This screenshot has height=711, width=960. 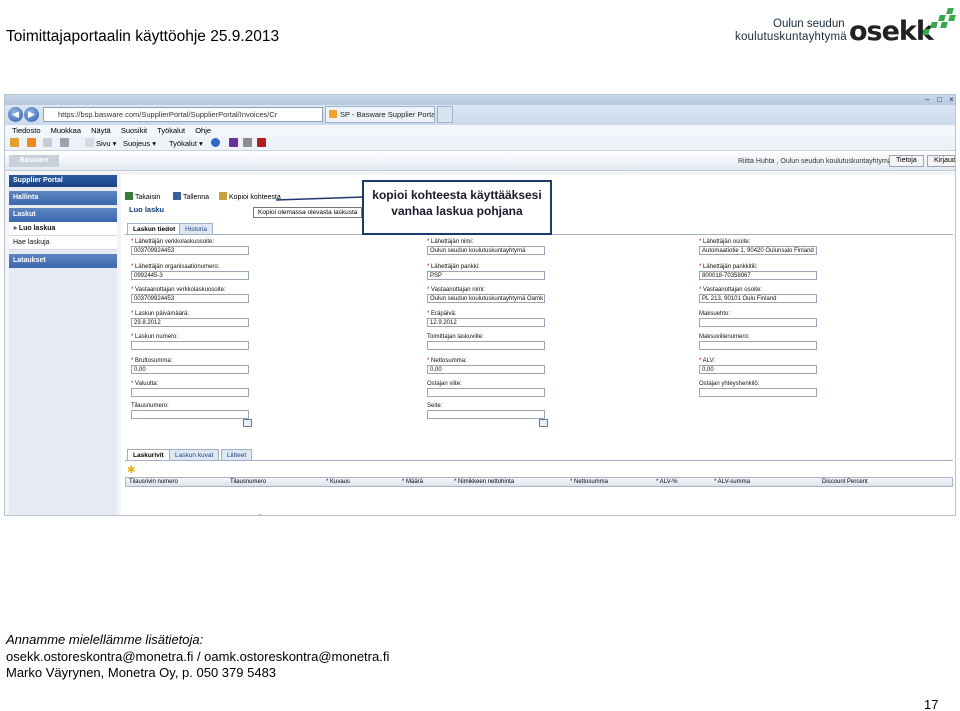 I want to click on copy-from-button: Kopioi kohteesta, so click(x=250, y=198).